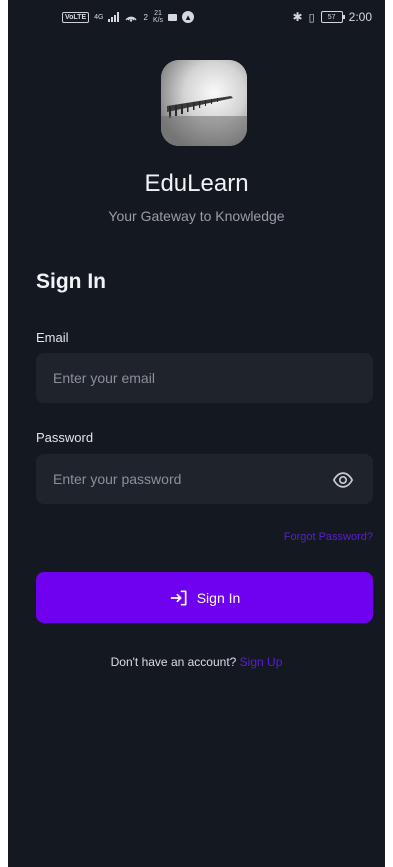 The width and height of the screenshot is (393, 867). What do you see at coordinates (188, 17) in the screenshot?
I see `notification-icon: ▲` at bounding box center [188, 17].